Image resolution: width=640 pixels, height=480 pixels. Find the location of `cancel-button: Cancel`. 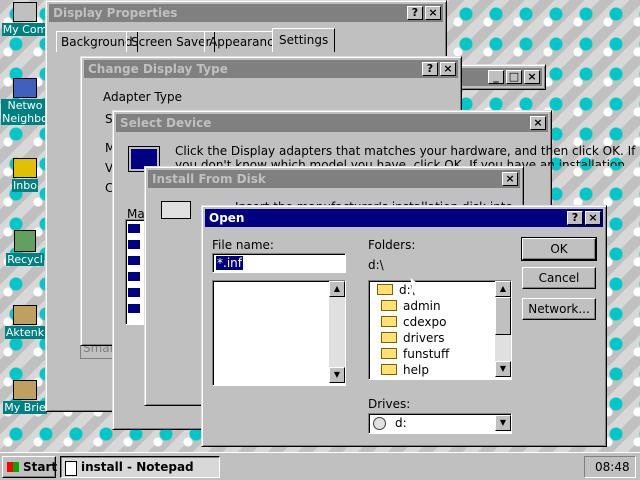

cancel-button: Cancel is located at coordinates (559, 278).